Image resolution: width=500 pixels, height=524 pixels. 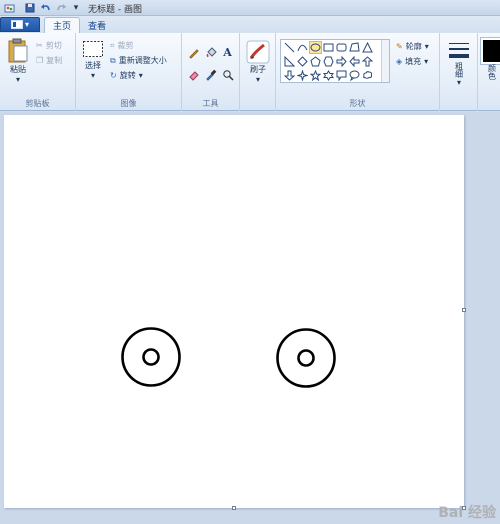 I want to click on diamond-icon, so click(x=302, y=61).